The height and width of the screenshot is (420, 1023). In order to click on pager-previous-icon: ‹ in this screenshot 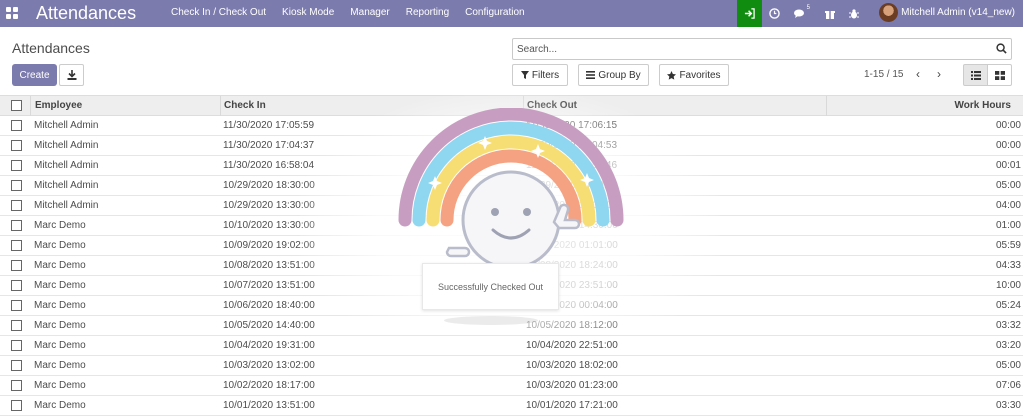, I will do `click(918, 74)`.